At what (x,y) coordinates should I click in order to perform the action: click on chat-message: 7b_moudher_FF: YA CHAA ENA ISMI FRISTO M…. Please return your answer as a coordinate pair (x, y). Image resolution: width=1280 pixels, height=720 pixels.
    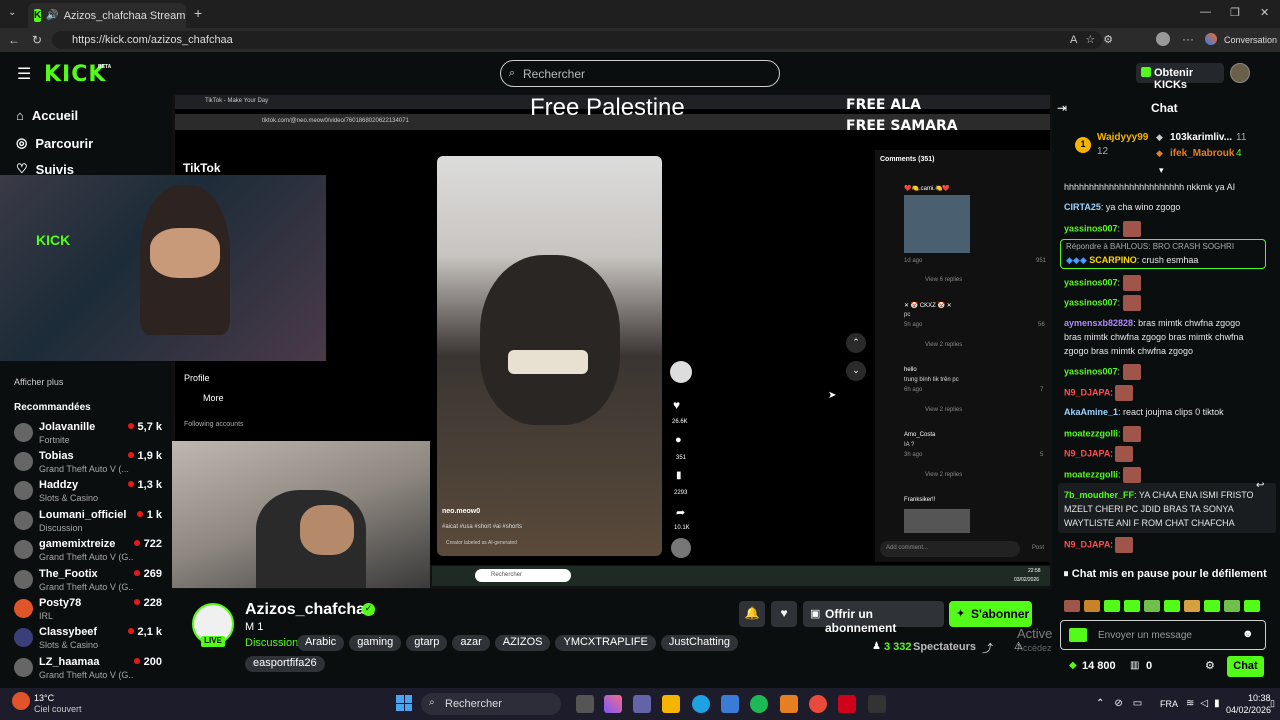
    Looking at the image, I should click on (1160, 509).